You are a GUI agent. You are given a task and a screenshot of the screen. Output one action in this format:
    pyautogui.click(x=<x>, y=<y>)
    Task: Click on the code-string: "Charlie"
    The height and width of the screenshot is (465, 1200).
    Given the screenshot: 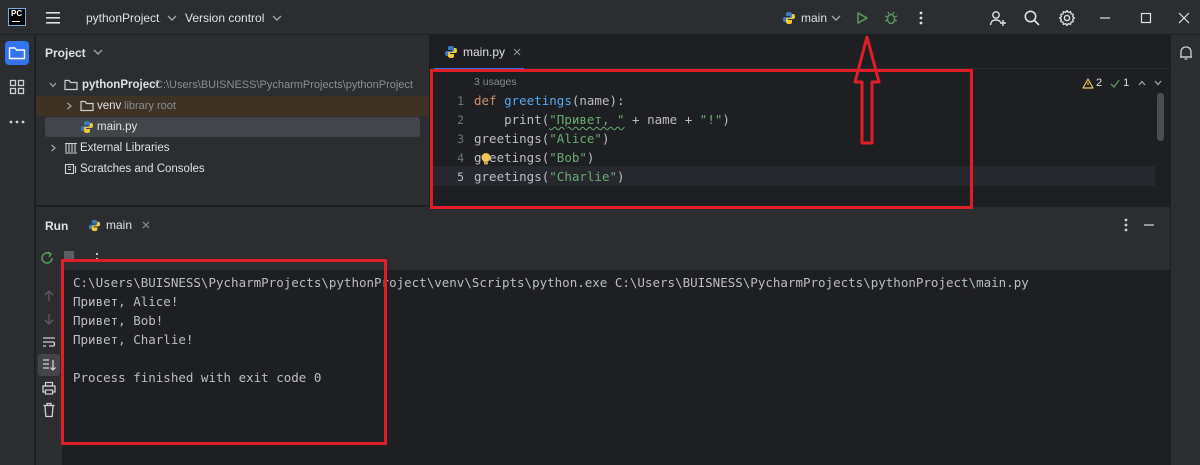 What is the action you would take?
    pyautogui.click(x=583, y=176)
    